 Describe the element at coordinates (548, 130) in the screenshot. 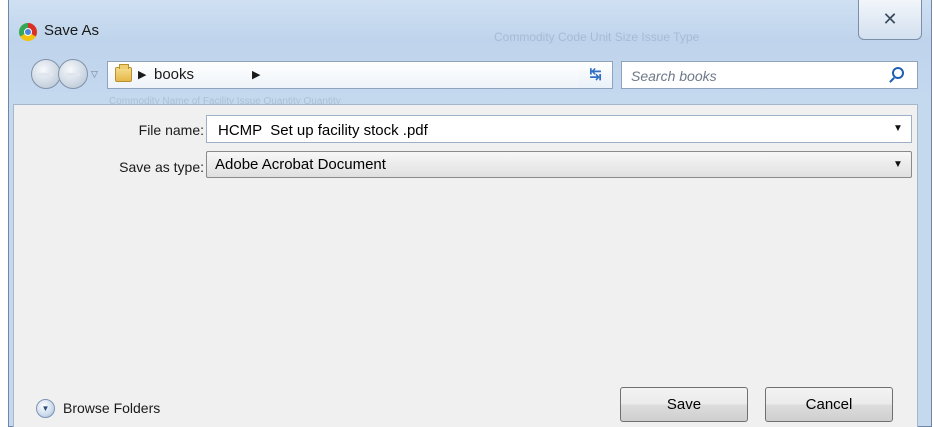

I see `file-name-input` at that location.